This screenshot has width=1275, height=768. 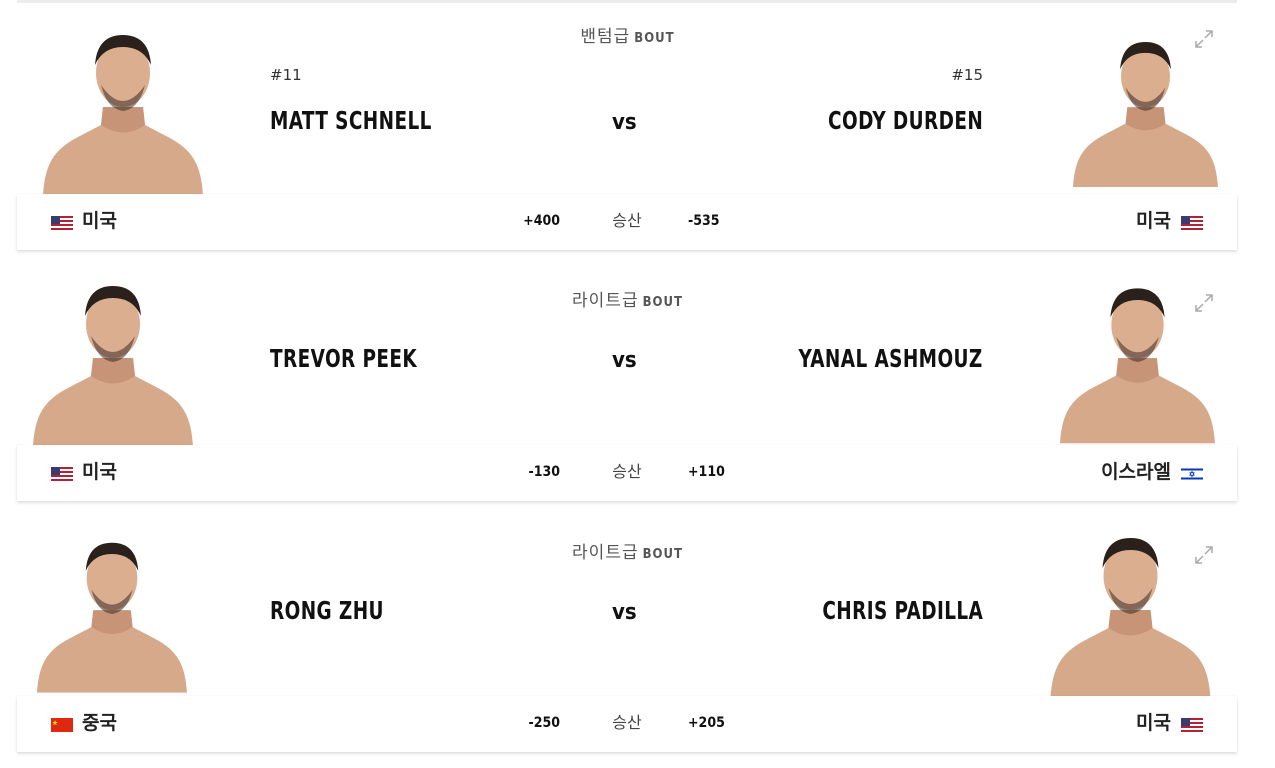 What do you see at coordinates (544, 723) in the screenshot?
I see `odds-red: -250` at bounding box center [544, 723].